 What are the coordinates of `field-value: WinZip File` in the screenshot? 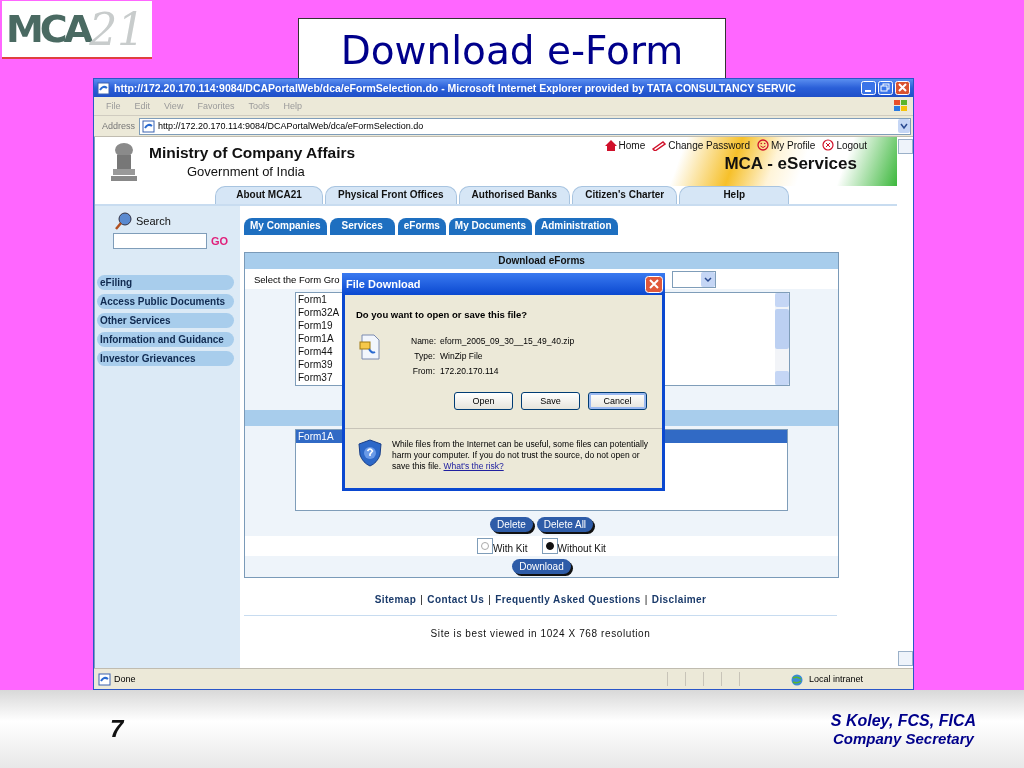 It's located at (461, 356).